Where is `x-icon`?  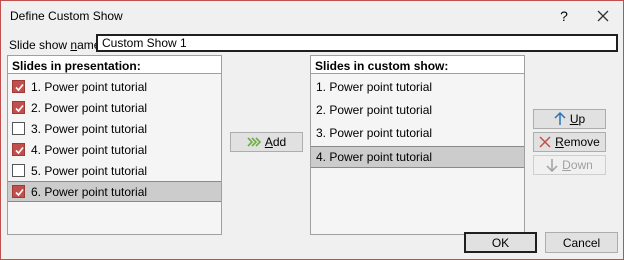 x-icon is located at coordinates (545, 142).